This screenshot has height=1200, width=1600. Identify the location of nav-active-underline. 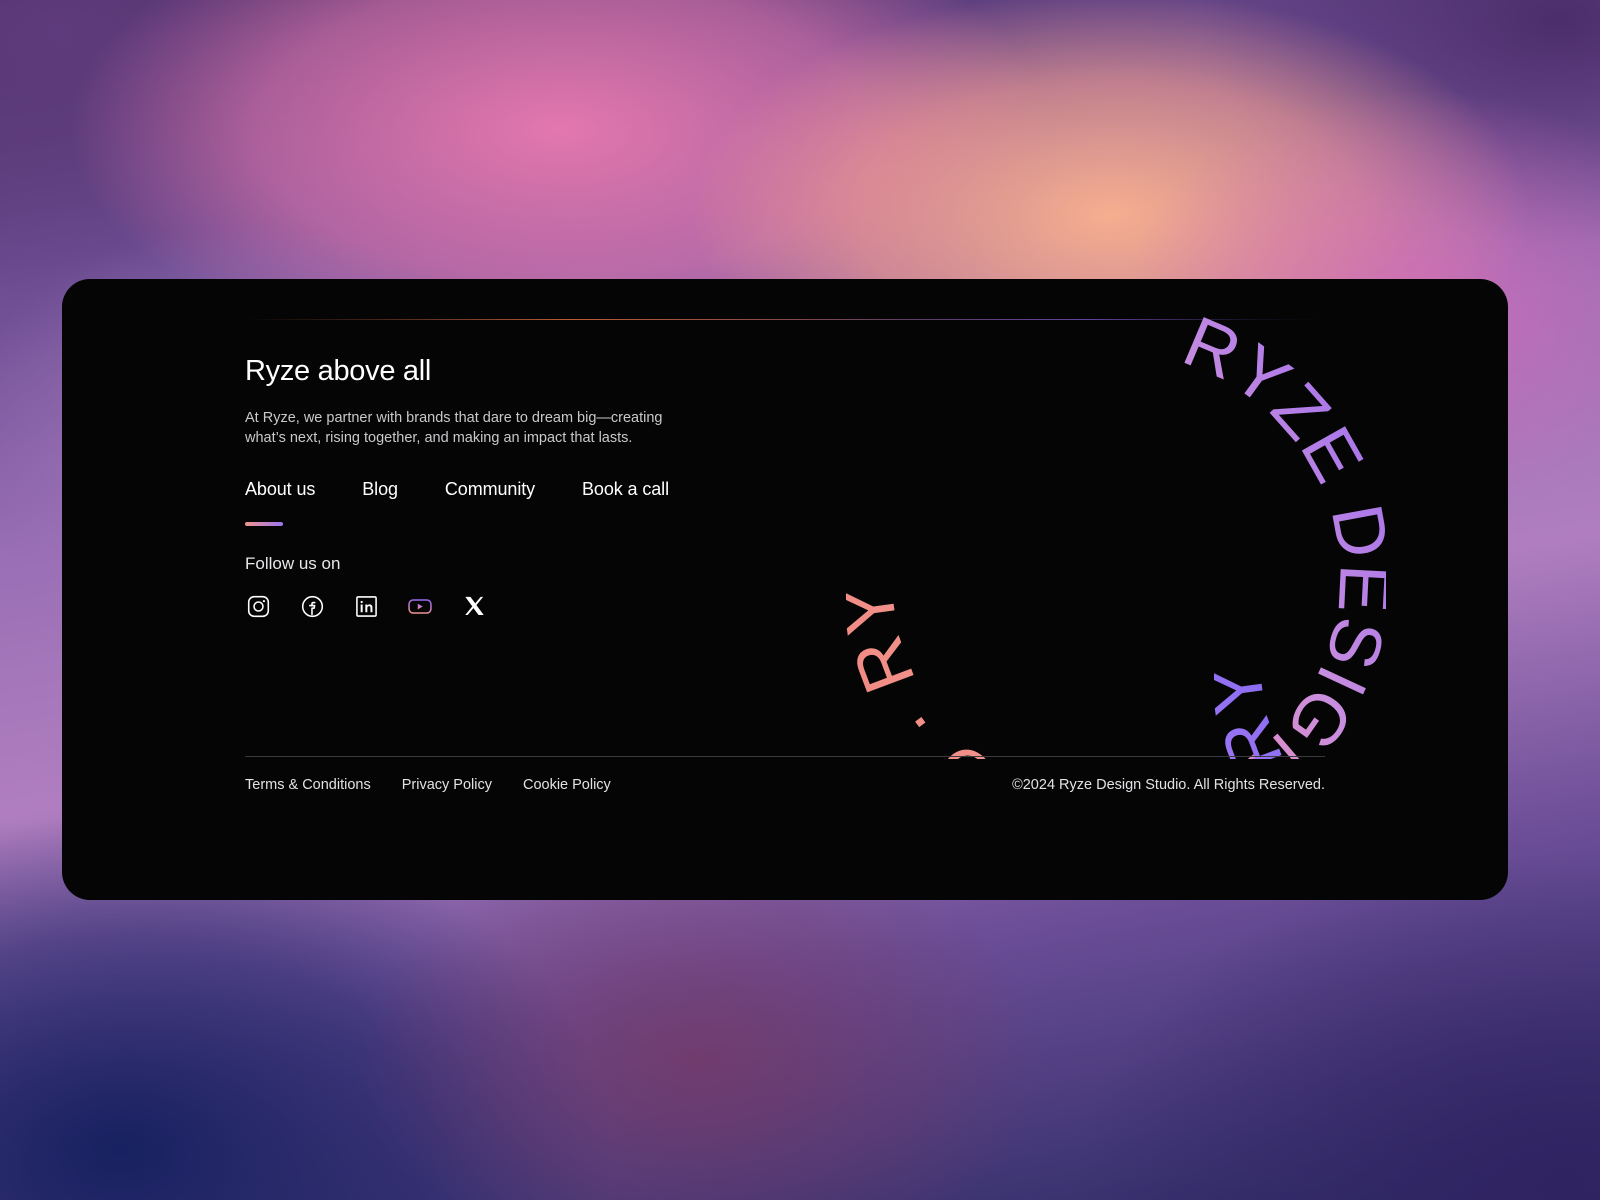
(264, 523).